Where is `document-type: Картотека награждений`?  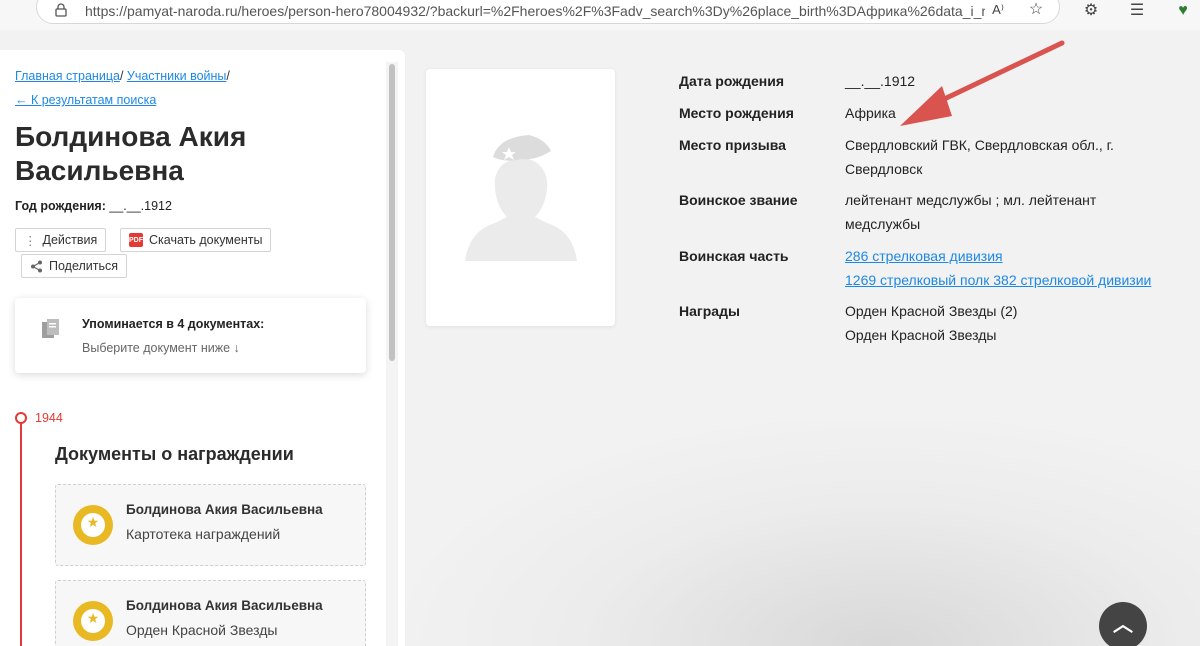 document-type: Картотека награждений is located at coordinates (203, 534).